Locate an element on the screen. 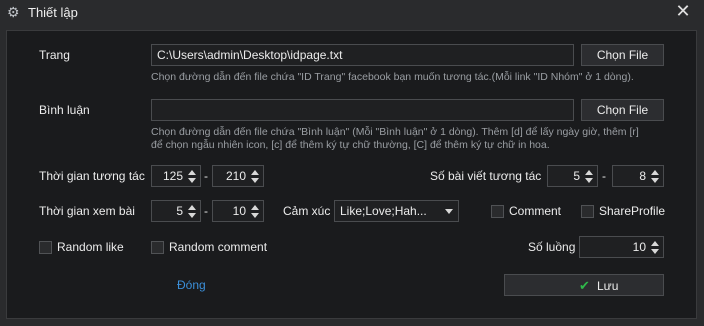  interaction-time-to-spinner: 210 is located at coordinates (238, 176).